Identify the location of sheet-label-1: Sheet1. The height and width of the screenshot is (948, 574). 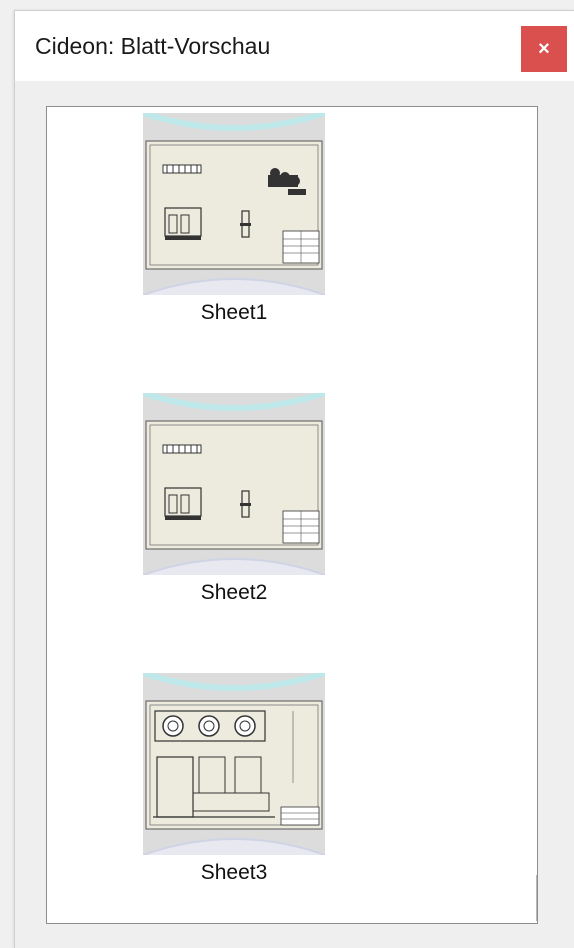
(234, 312).